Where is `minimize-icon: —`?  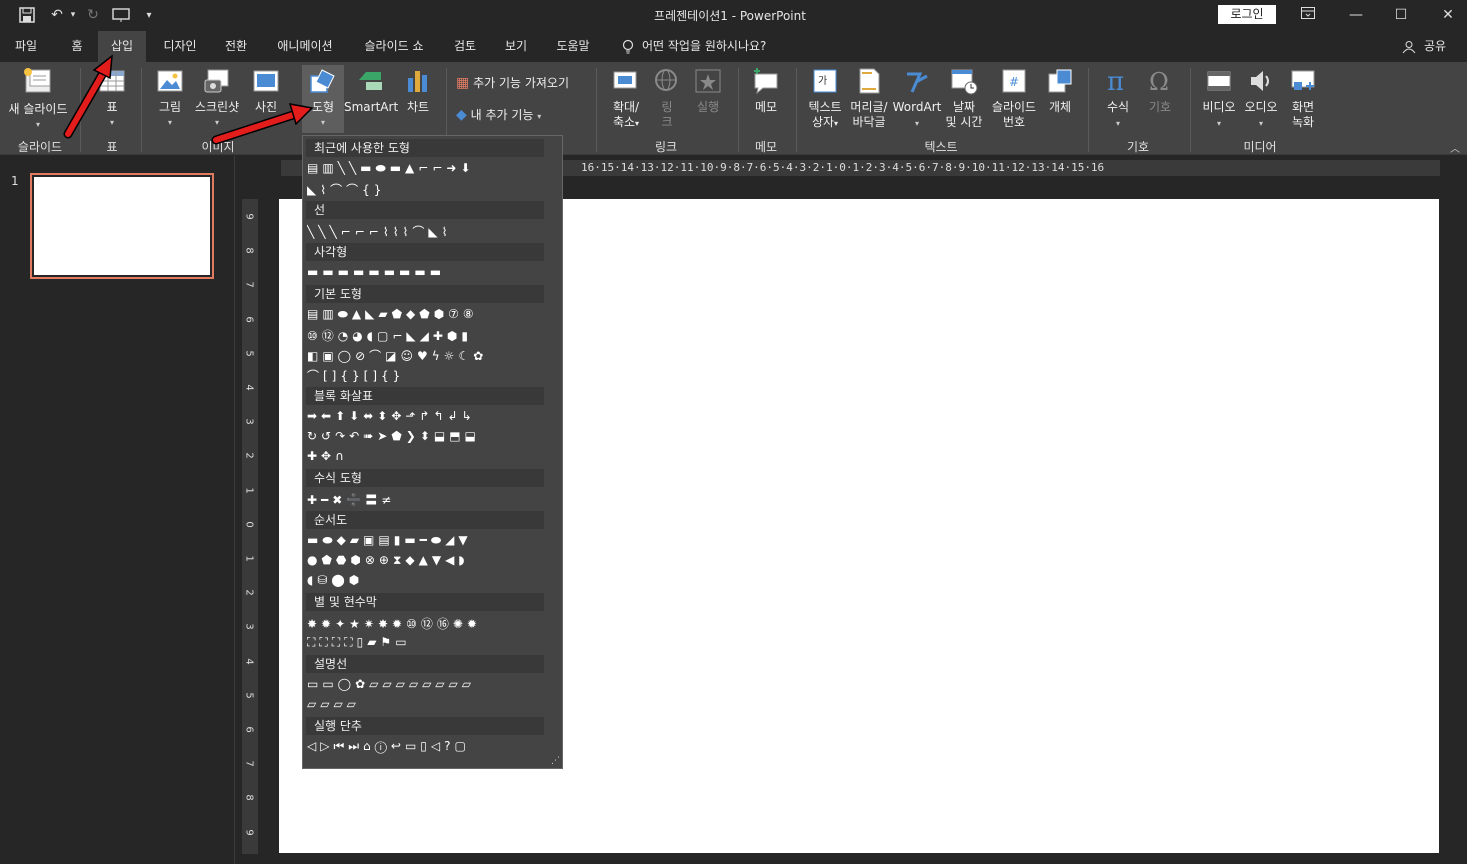
minimize-icon: — is located at coordinates (1356, 15).